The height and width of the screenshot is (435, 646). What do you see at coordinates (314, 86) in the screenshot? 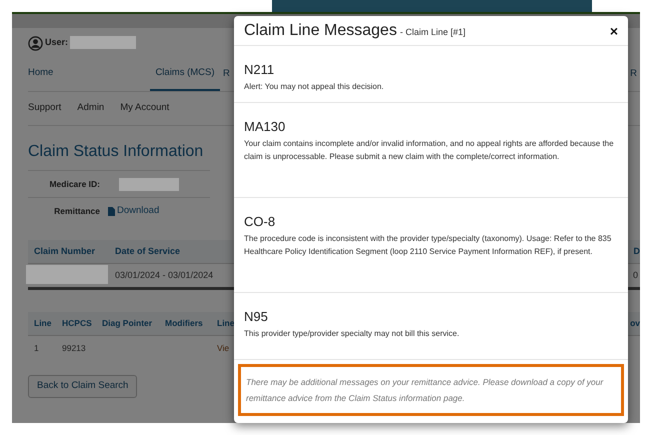
I see `message-text: Alert: You may not appeal this decision.` at bounding box center [314, 86].